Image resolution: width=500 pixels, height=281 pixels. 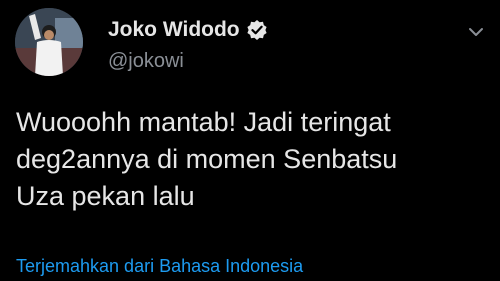 I want to click on tweet-text-line: deg2annya di momen Senbatsu, so click(x=207, y=159).